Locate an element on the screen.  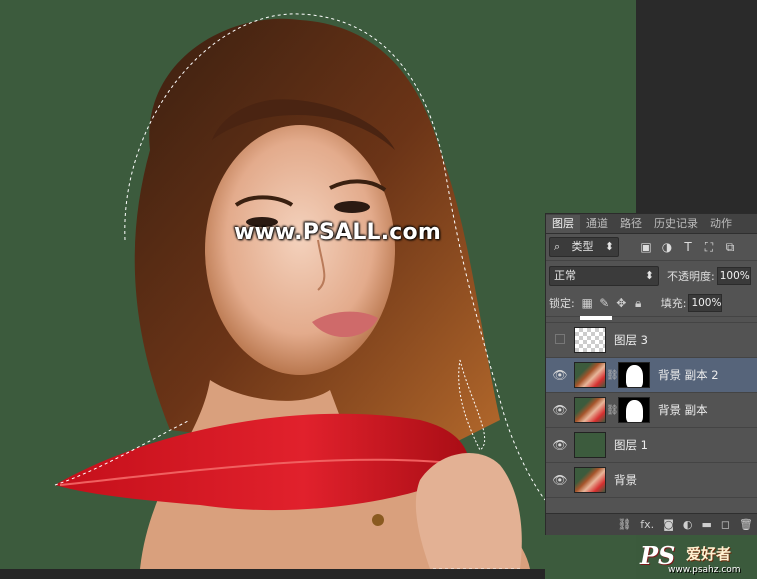
mask-icon: ◙ is located at coordinates (668, 524).